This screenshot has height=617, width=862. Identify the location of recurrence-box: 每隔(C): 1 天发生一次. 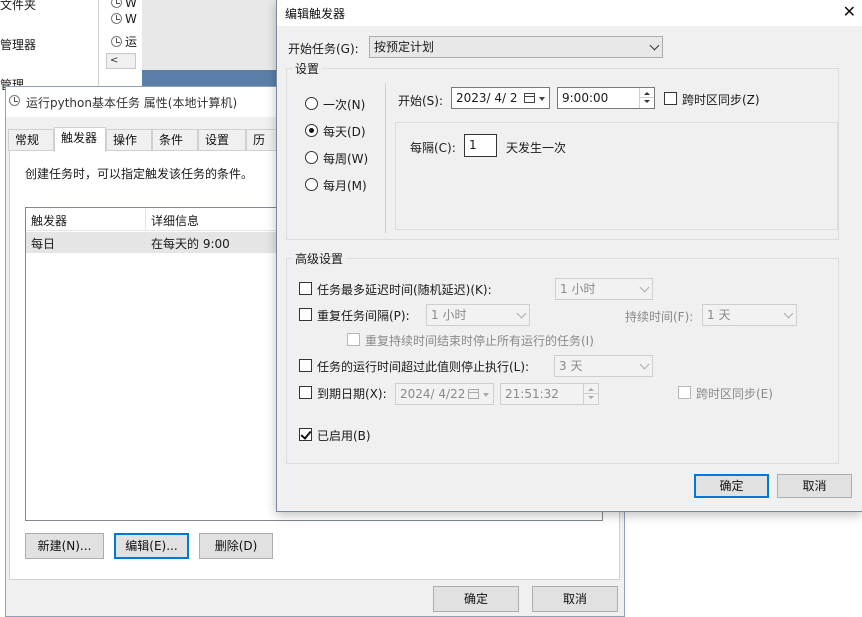
(616, 176).